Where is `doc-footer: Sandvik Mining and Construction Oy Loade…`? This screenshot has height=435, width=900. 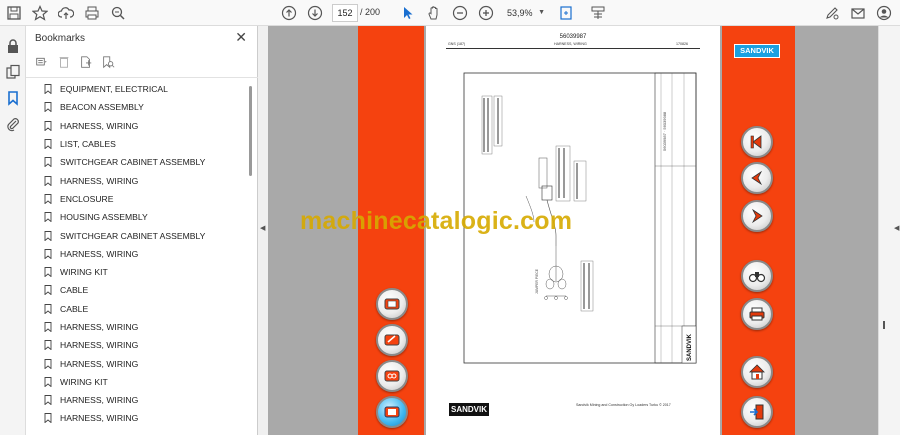
doc-footer: Sandvik Mining and Construction Oy Loade… is located at coordinates (623, 405).